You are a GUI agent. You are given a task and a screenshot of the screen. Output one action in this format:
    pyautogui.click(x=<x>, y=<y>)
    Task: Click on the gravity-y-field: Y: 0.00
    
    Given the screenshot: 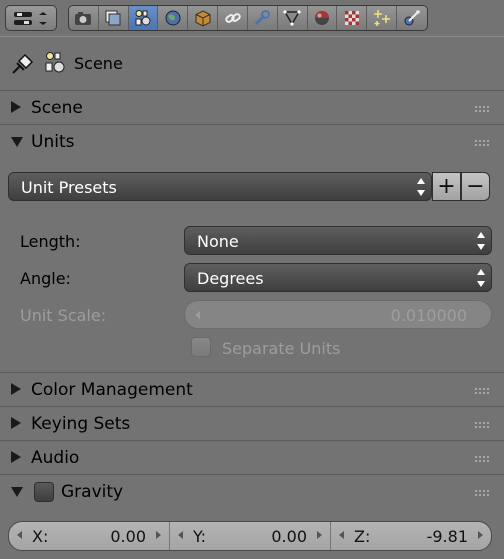 What is the action you would take?
    pyautogui.click(x=250, y=536)
    